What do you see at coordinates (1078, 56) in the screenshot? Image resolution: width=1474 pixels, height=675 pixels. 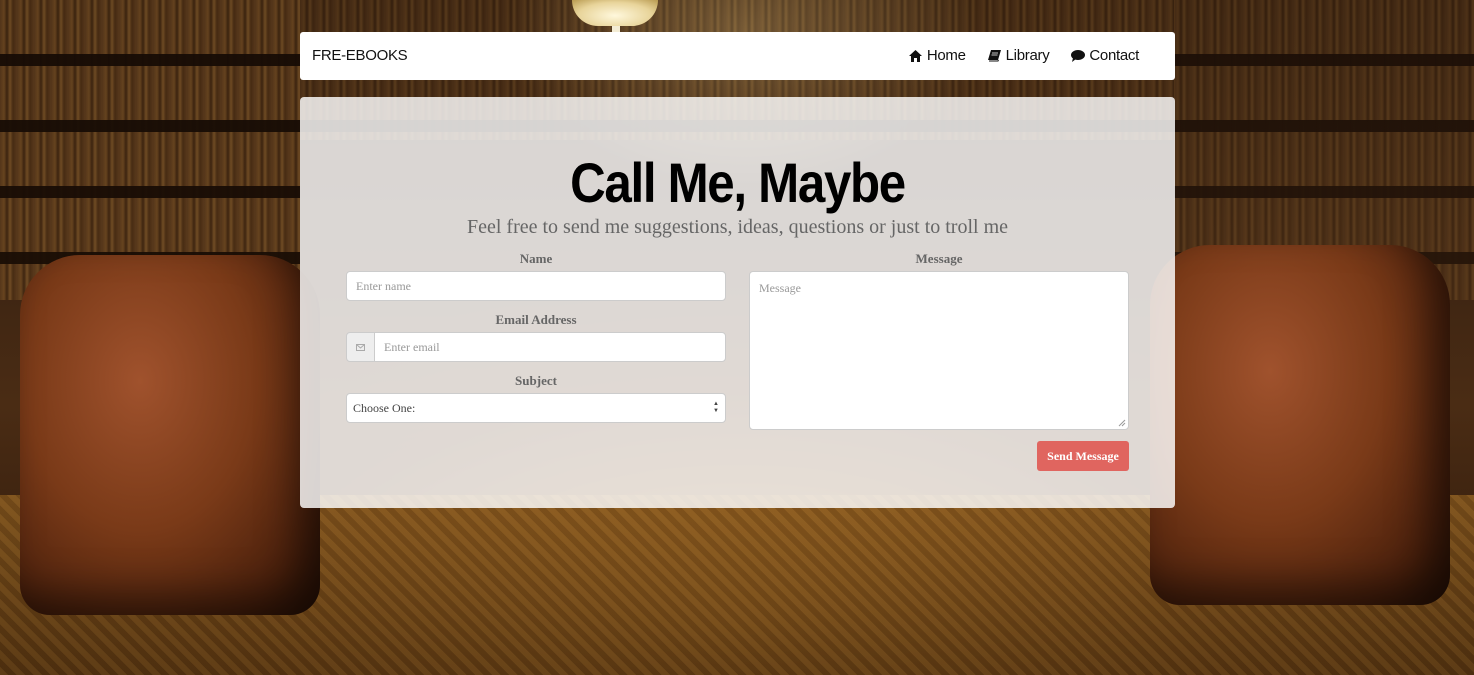 I see `comment-icon` at bounding box center [1078, 56].